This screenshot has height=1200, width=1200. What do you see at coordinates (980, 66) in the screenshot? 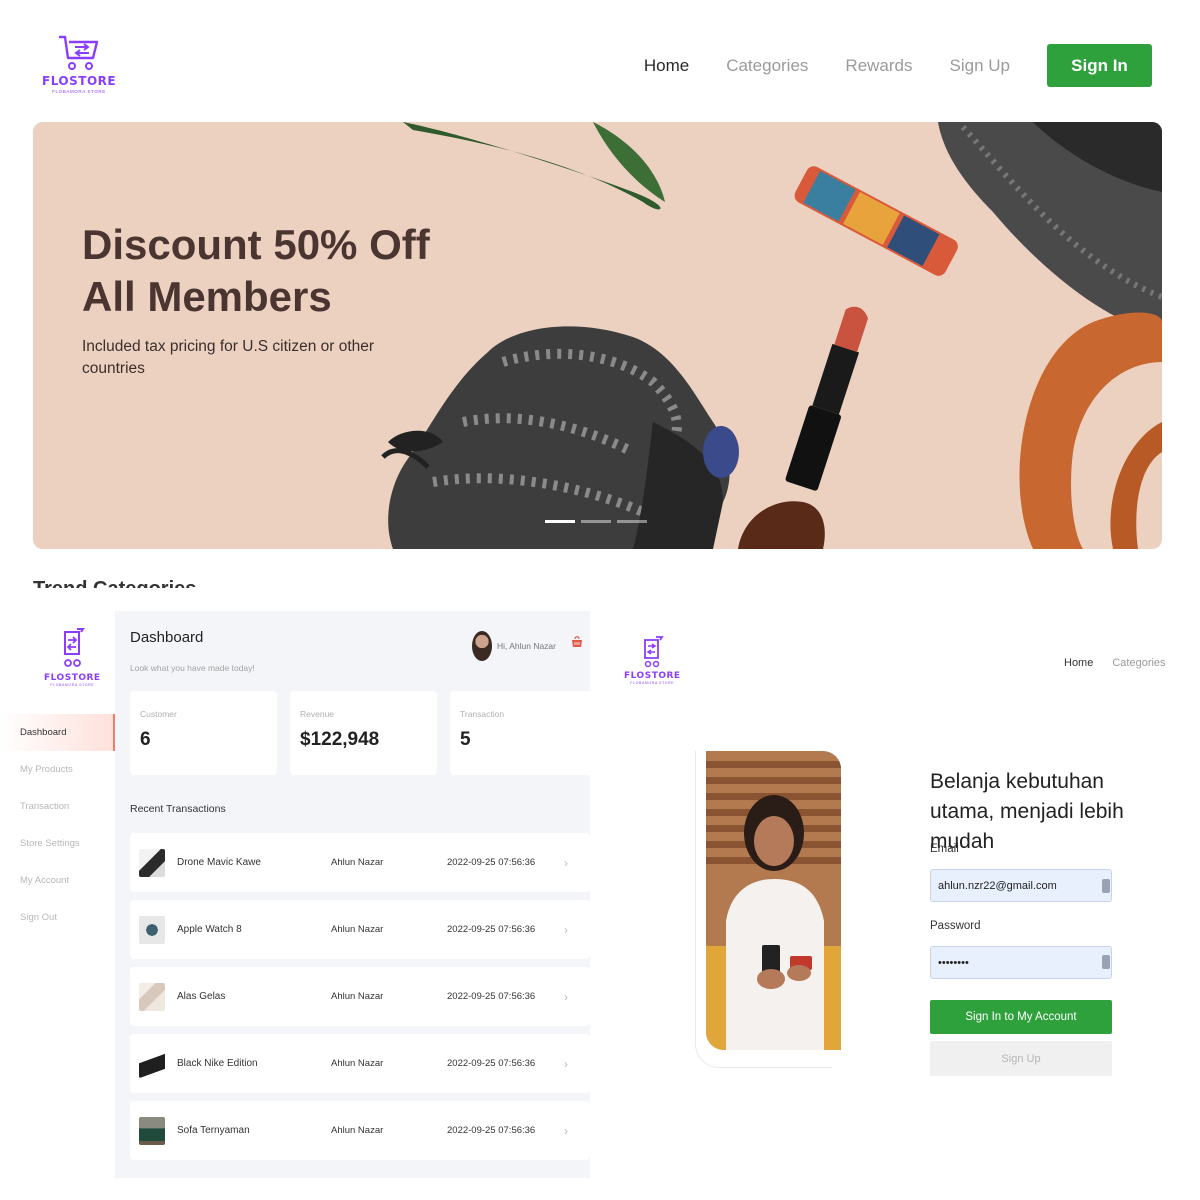
I see `nav-sign-up: Sign Up` at bounding box center [980, 66].